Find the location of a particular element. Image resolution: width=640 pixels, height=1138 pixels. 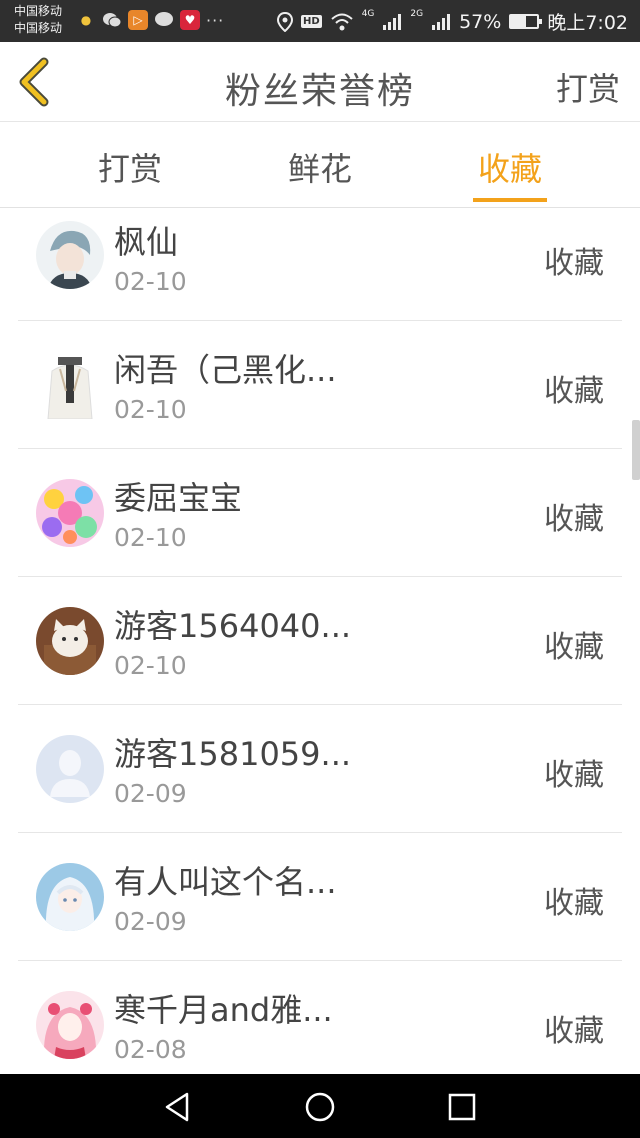

default-user-icon is located at coordinates (70, 769).